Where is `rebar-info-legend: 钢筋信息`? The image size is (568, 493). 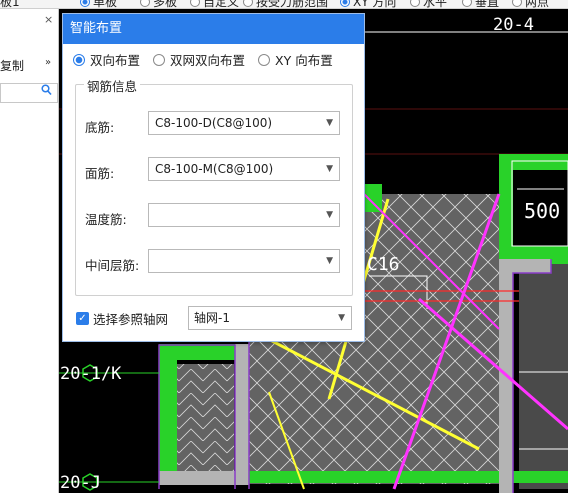
rebar-info-legend: 钢筋信息 is located at coordinates (112, 85).